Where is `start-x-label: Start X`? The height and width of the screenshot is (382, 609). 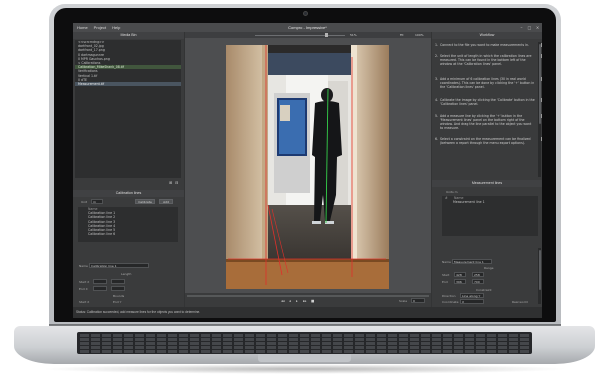 start-x-label: Start X is located at coordinates (84, 282).